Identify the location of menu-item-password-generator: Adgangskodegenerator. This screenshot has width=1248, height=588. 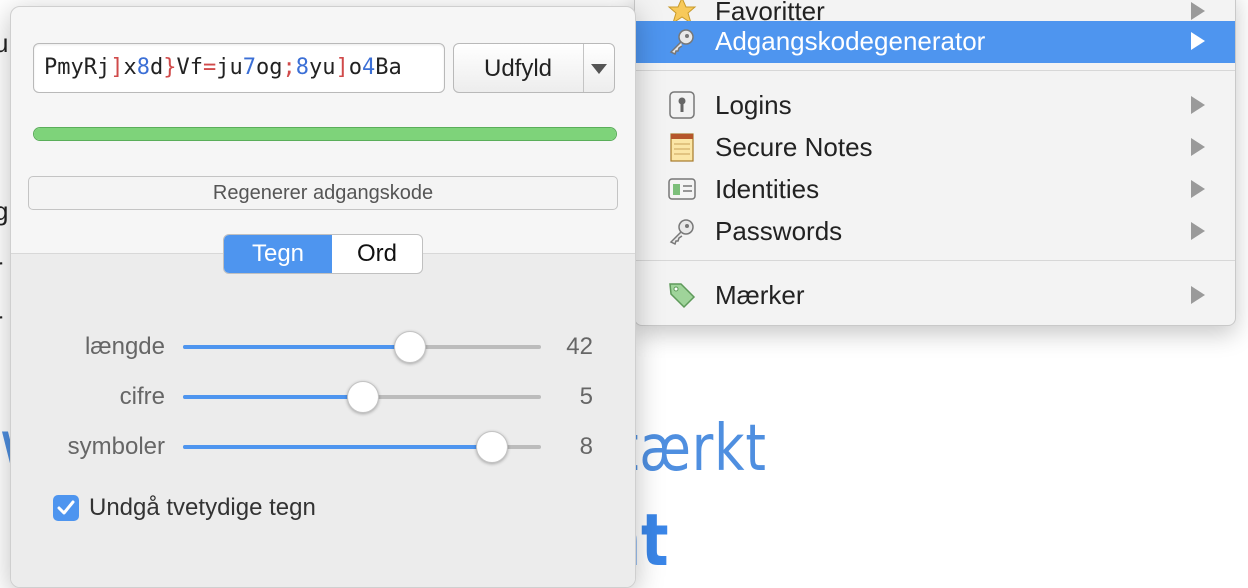
(935, 42).